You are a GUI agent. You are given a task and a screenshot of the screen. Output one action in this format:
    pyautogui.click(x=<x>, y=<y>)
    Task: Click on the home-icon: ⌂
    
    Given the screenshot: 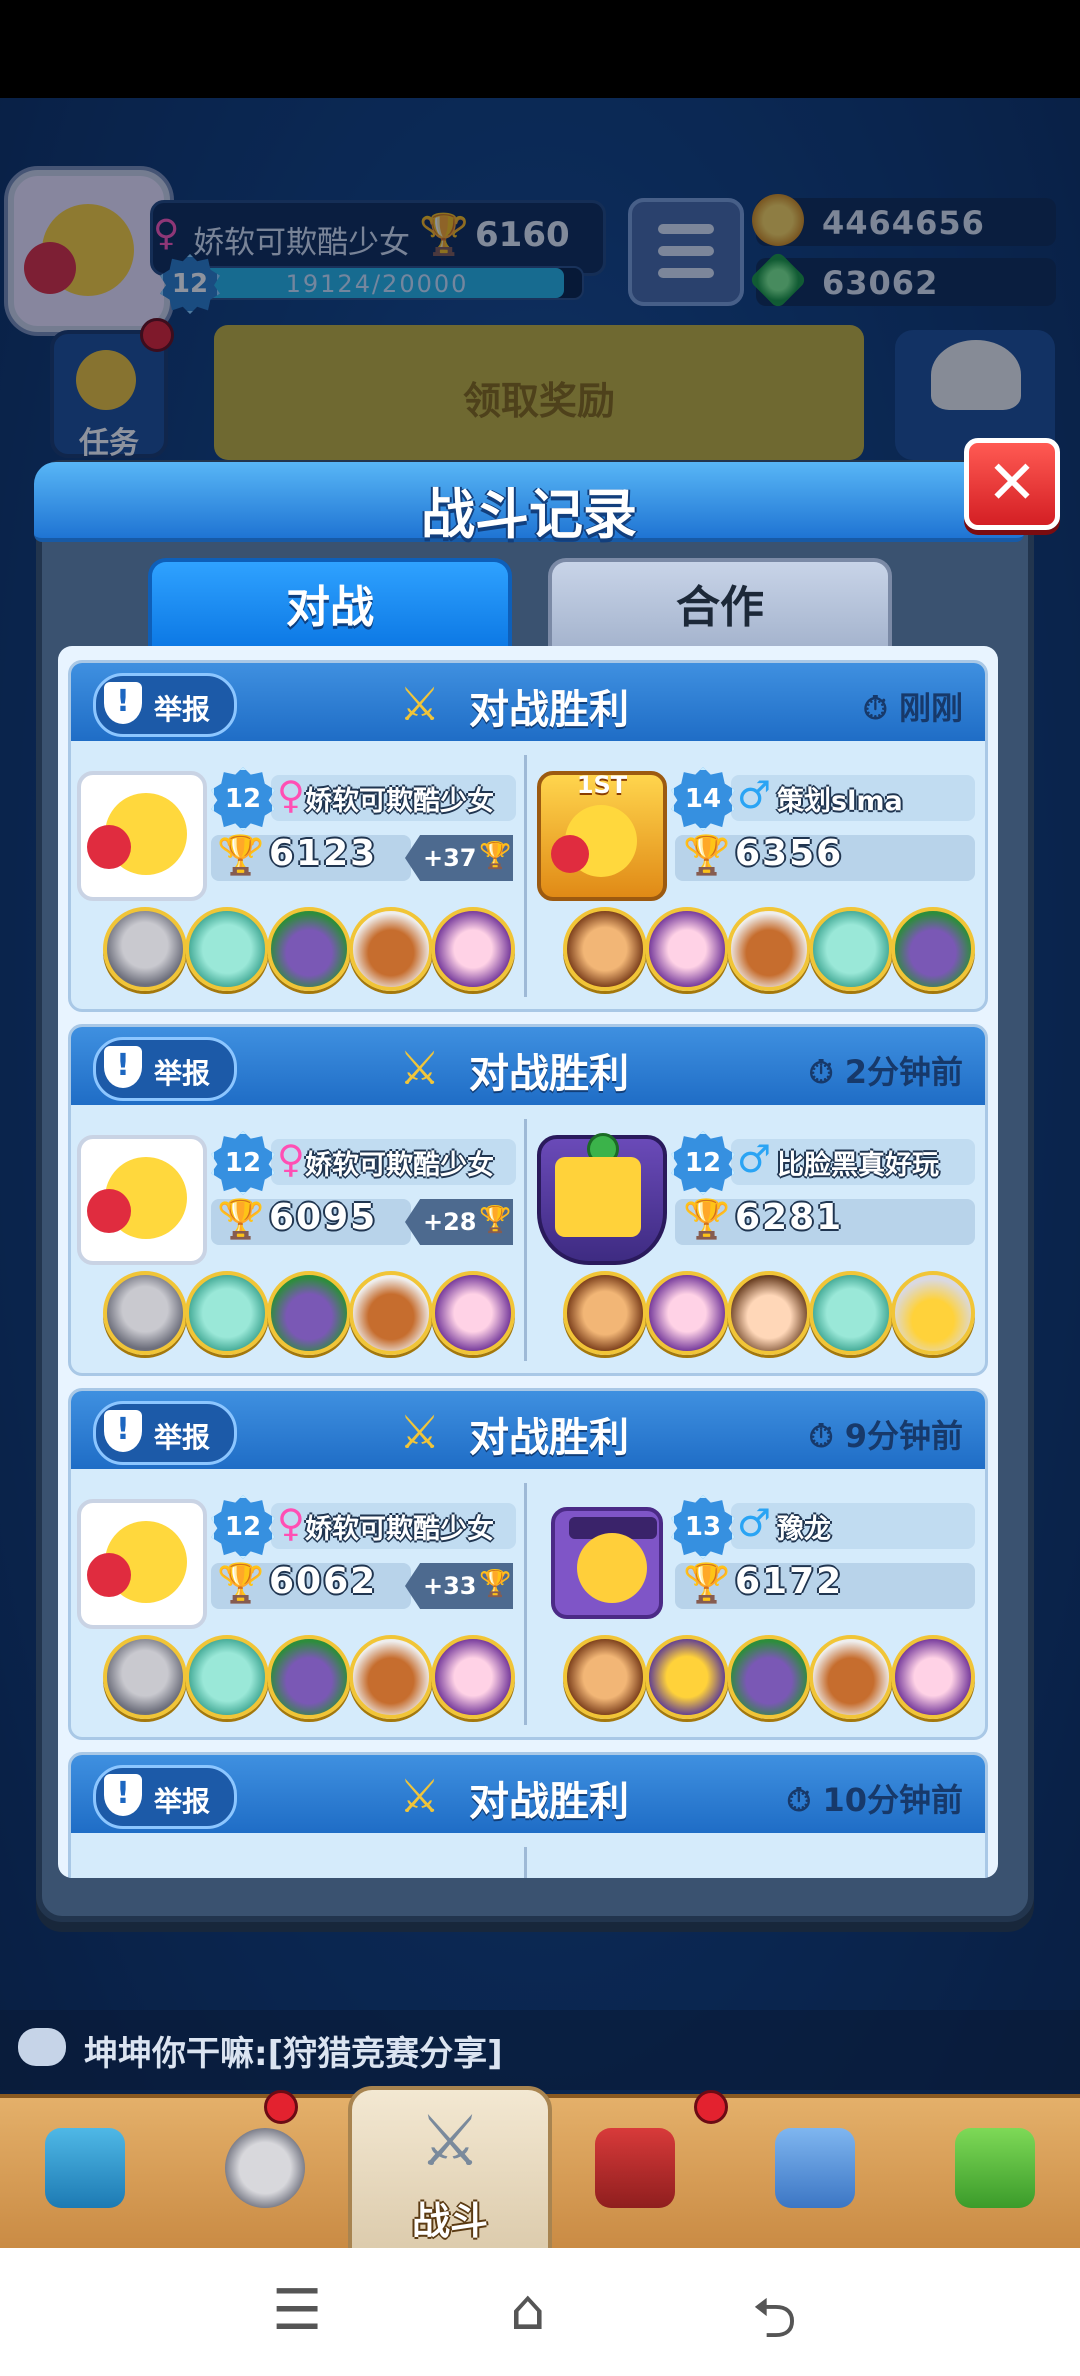 What is the action you would take?
    pyautogui.click(x=528, y=2310)
    